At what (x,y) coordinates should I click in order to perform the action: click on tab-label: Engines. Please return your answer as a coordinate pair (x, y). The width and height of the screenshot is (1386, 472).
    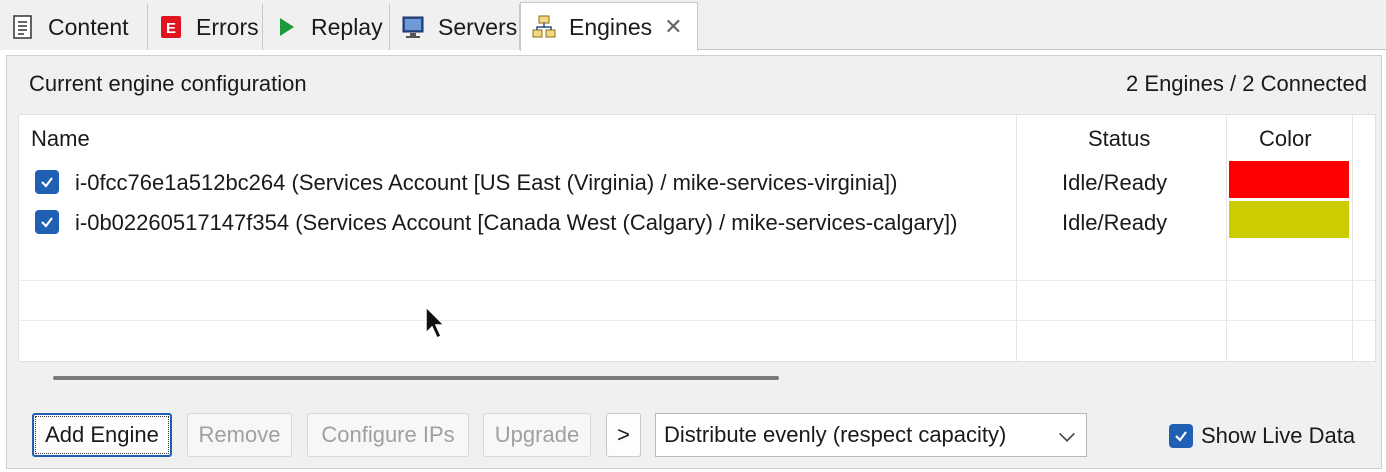
    Looking at the image, I should click on (611, 26).